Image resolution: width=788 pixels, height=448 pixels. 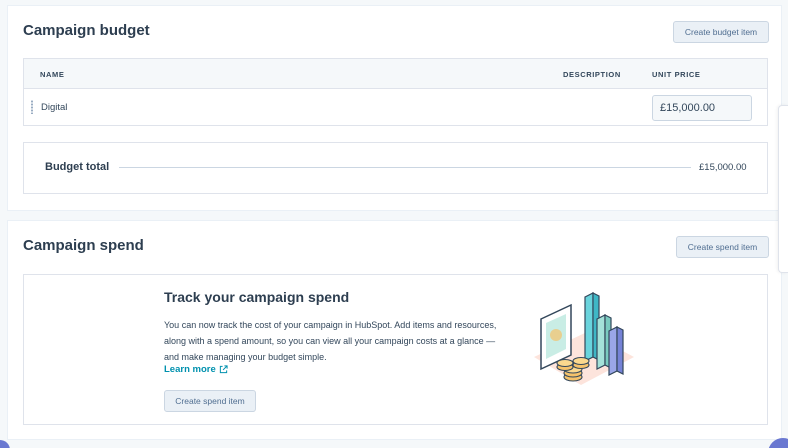 What do you see at coordinates (395, 74) in the screenshot?
I see `budget-table-header: NAME DESCRIPTION UNIT PRICE` at bounding box center [395, 74].